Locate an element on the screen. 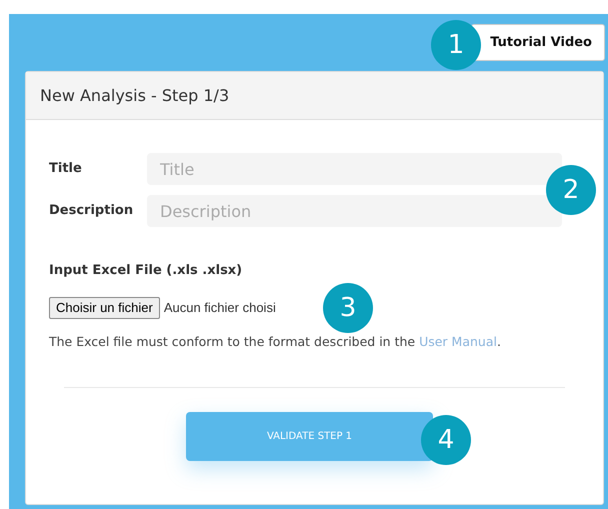 The height and width of the screenshot is (509, 608). file-status: Aucun fichier choisi is located at coordinates (220, 307).